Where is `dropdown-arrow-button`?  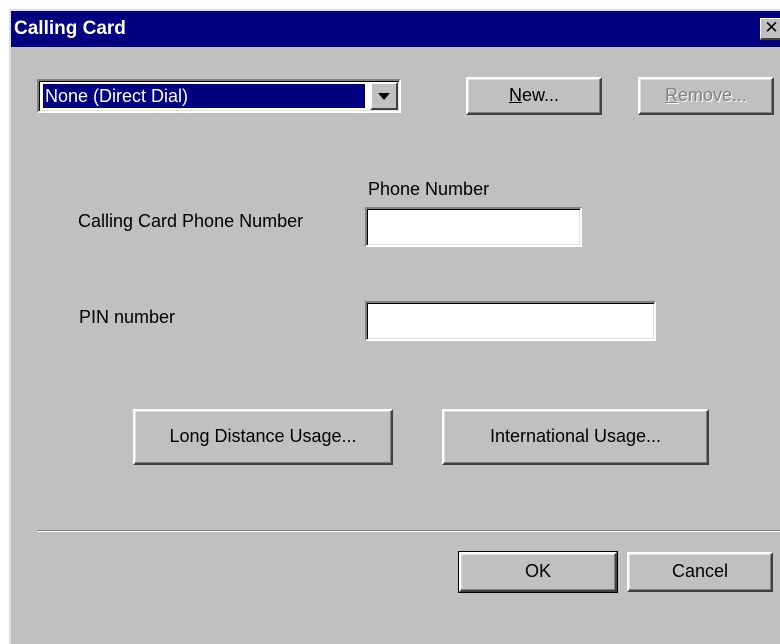
dropdown-arrow-button is located at coordinates (384, 96).